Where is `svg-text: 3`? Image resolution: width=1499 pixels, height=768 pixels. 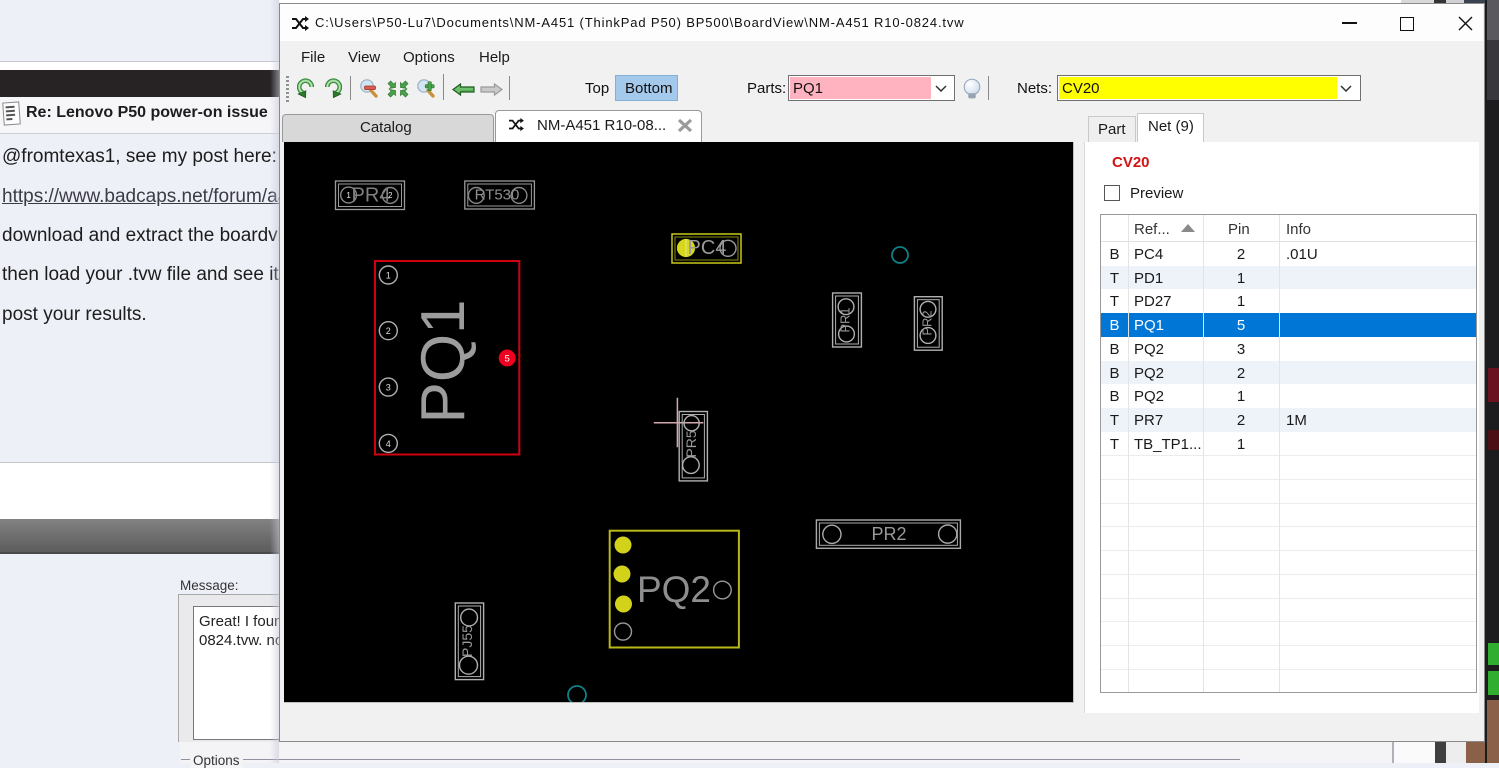 svg-text: 3 is located at coordinates (388, 387).